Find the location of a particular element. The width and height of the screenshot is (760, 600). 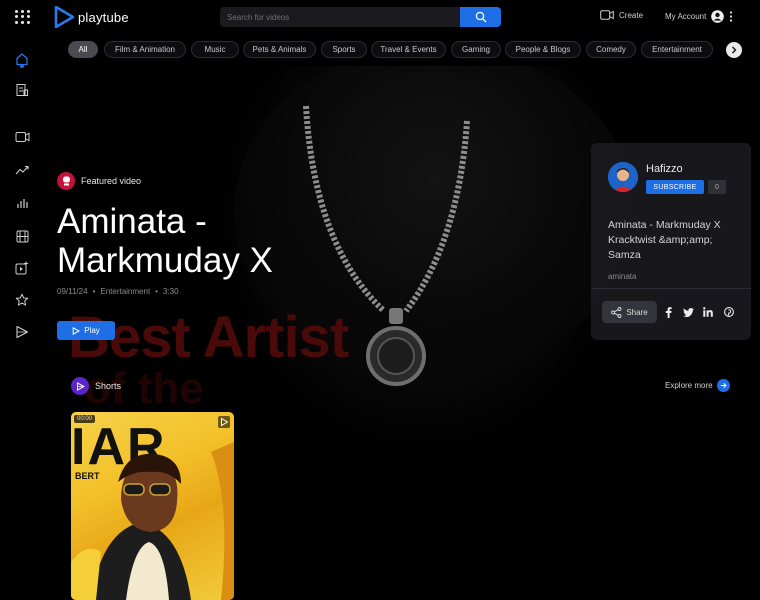

sidebar-item-trending is located at coordinates (22, 170).